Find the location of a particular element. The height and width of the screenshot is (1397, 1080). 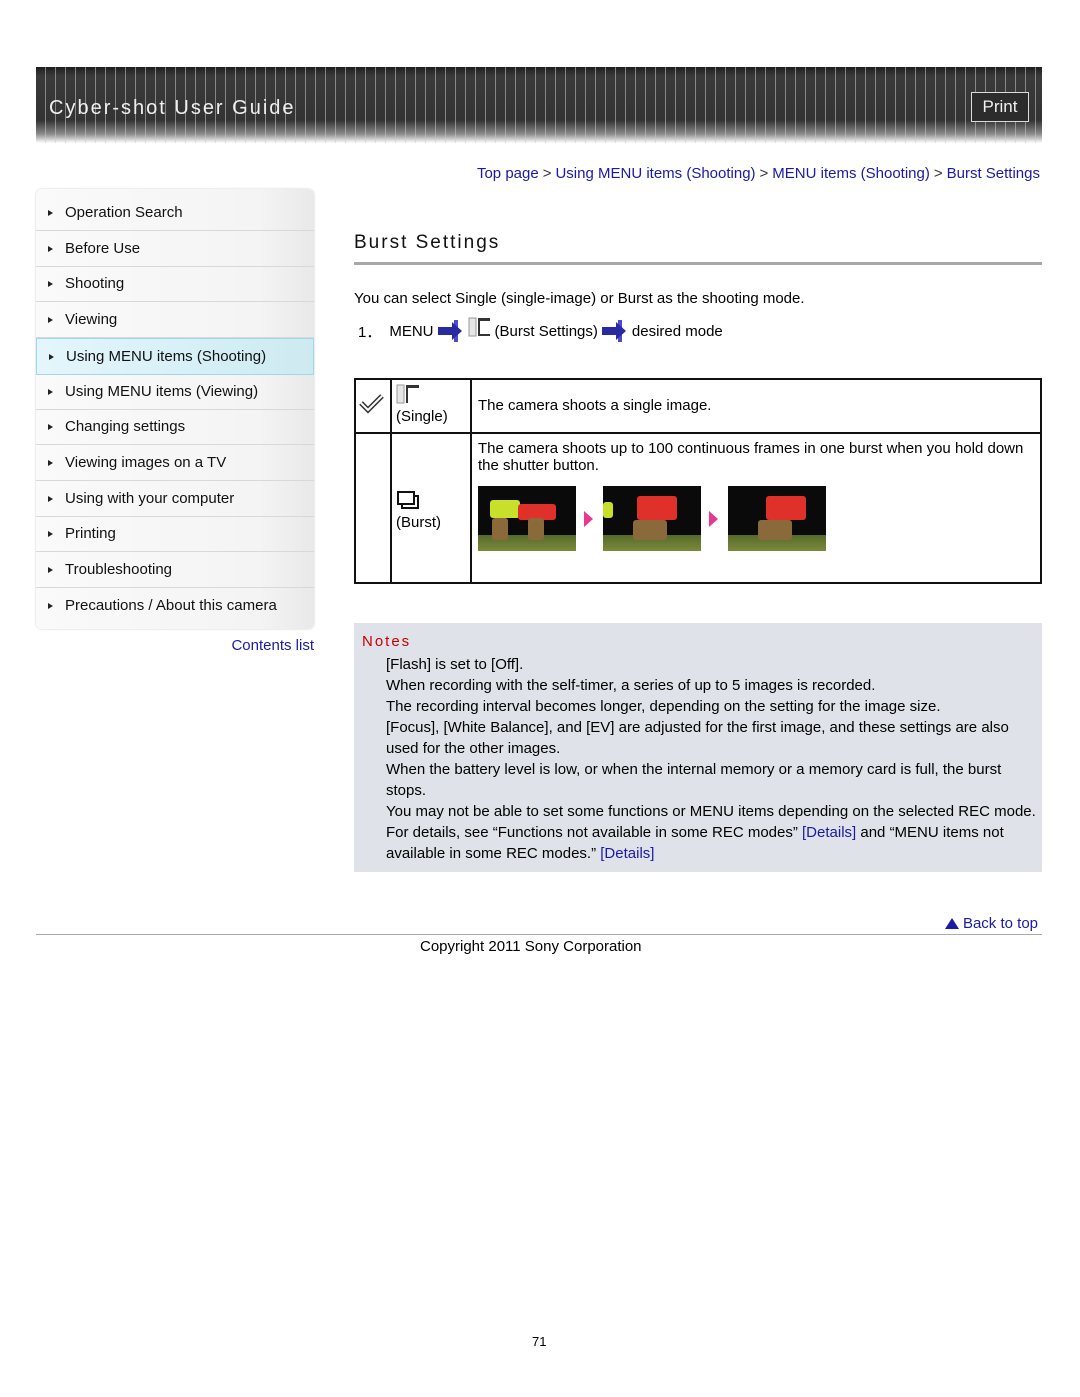

guide-title: Cyber-shot User Guide is located at coordinates (172, 108).